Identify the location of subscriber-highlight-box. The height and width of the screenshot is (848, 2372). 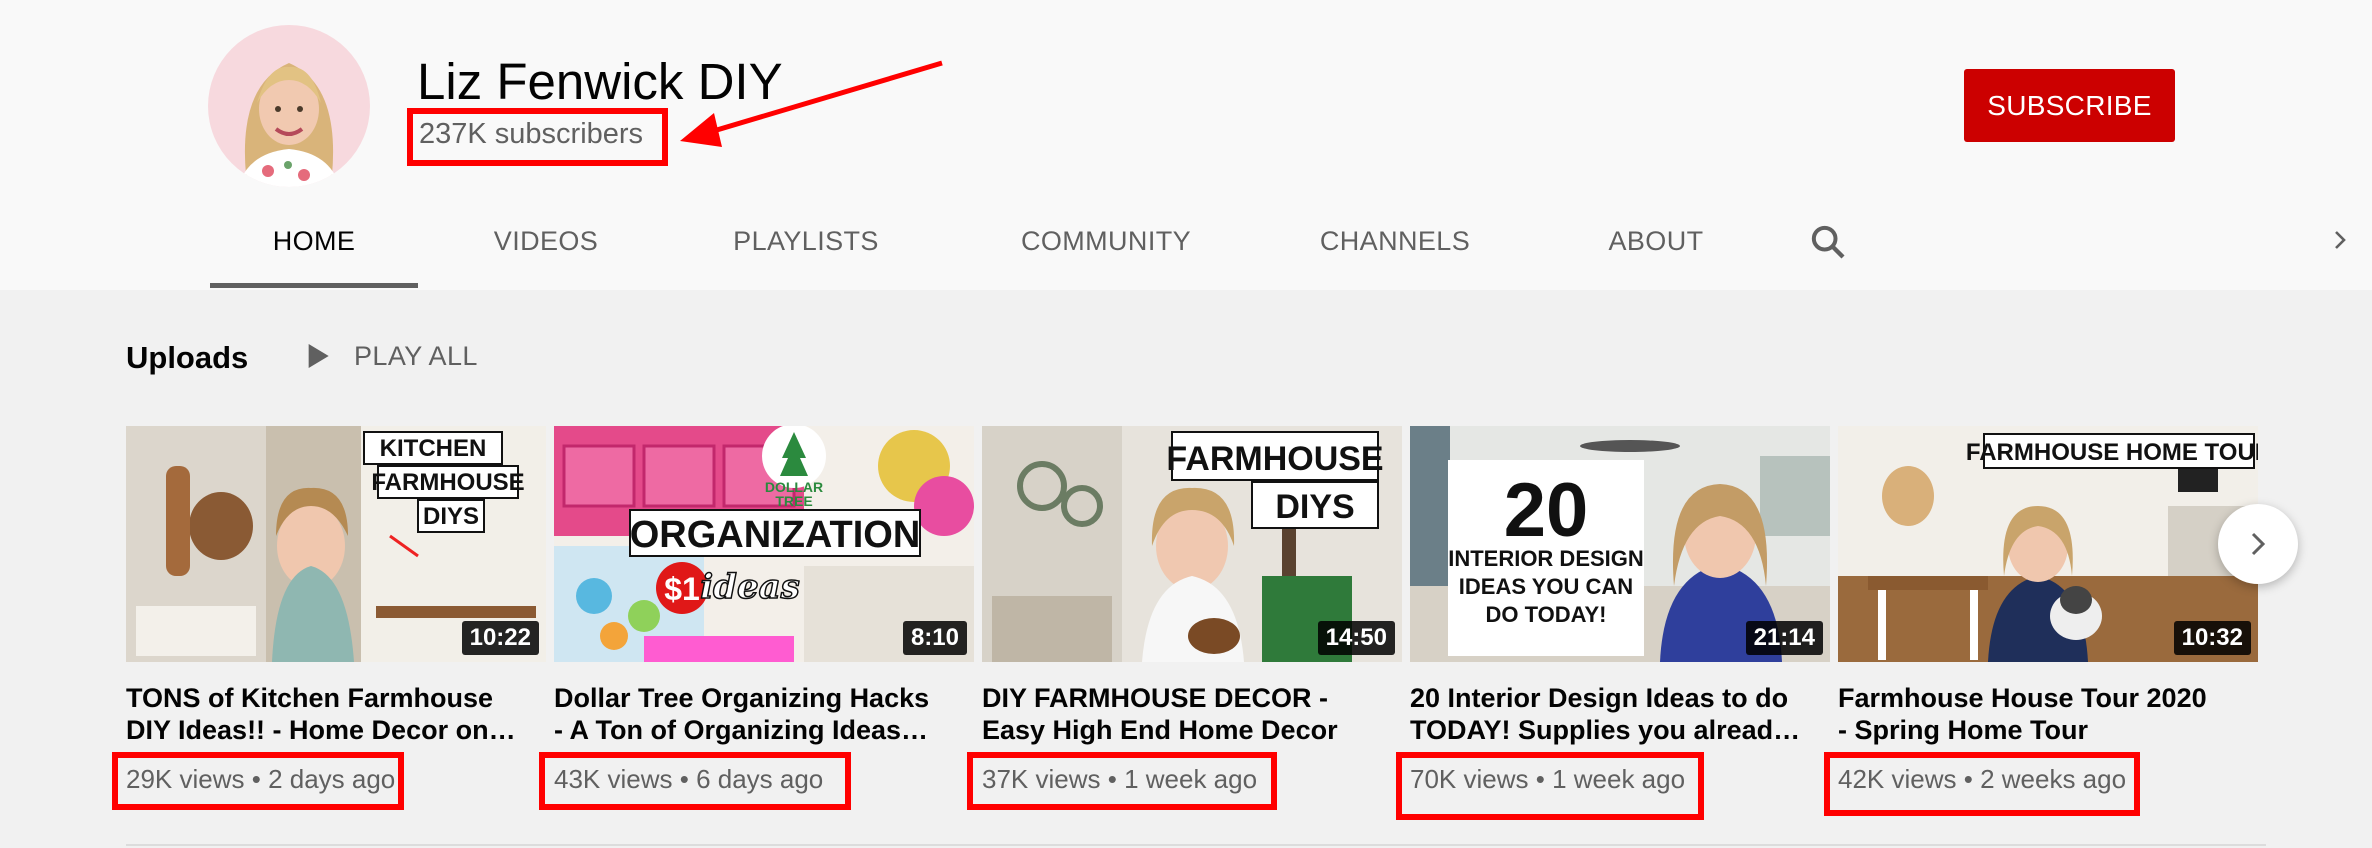
(537, 137).